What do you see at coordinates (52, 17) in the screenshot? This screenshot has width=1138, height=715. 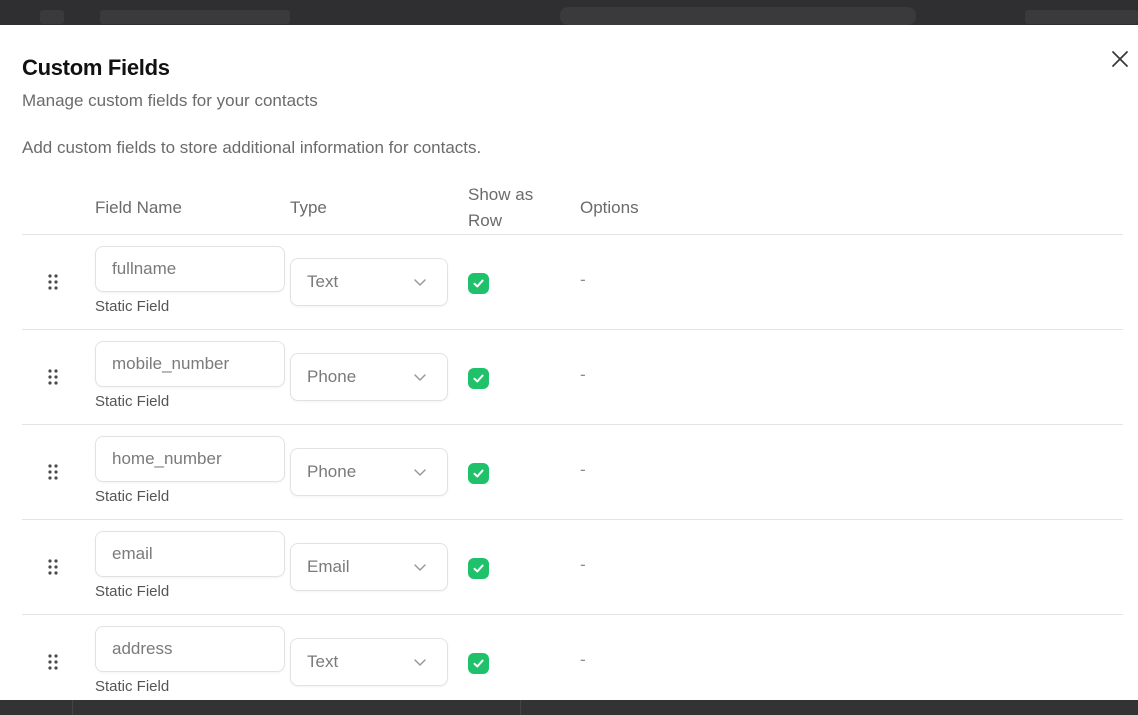 I see `background-menu-icon` at bounding box center [52, 17].